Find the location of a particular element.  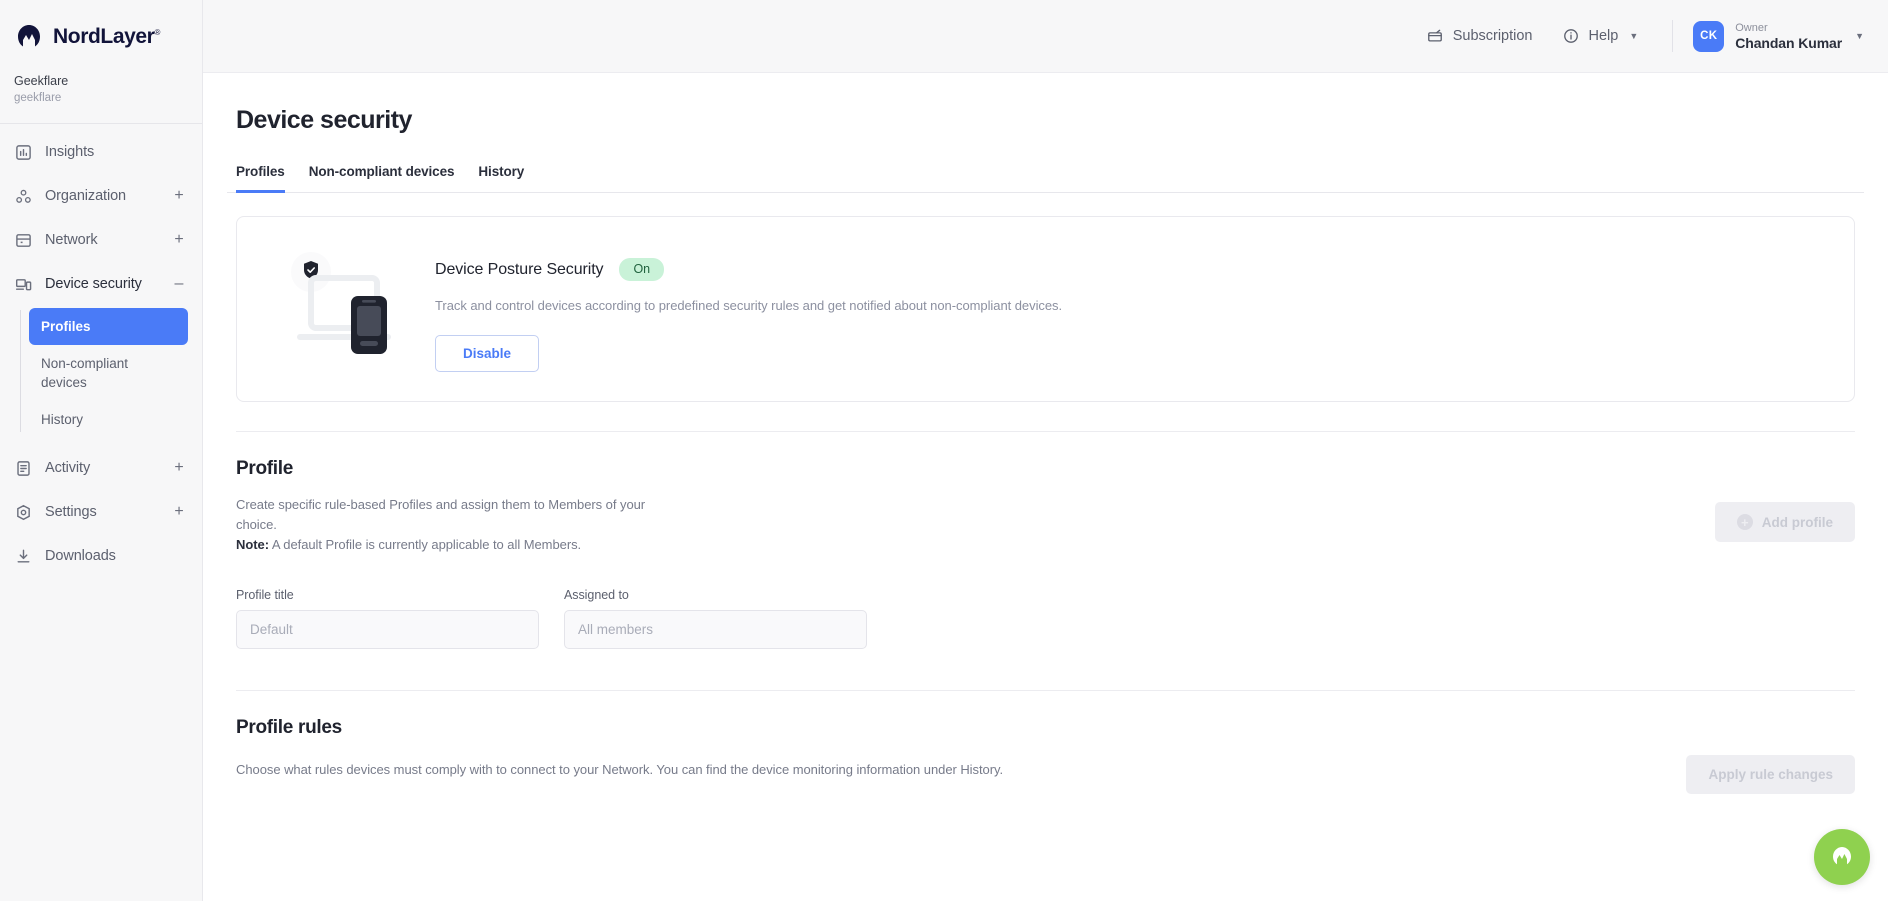

plus-circle-icon: + is located at coordinates (1744, 522).